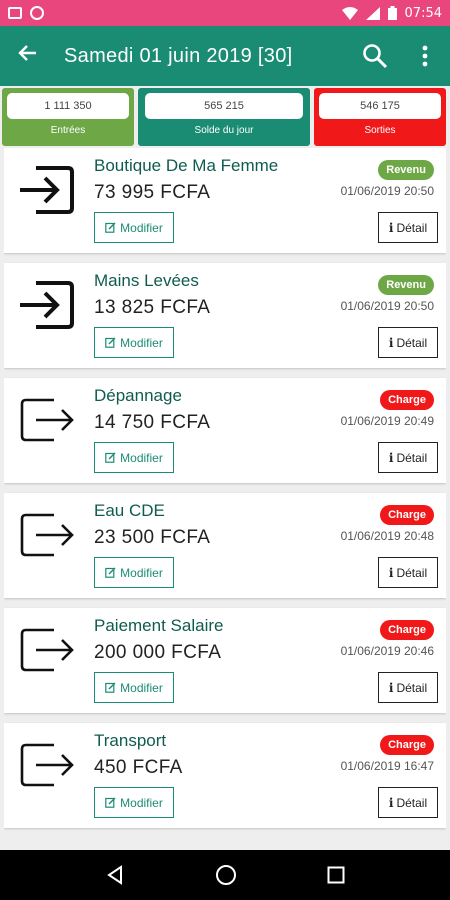  What do you see at coordinates (349, 13) in the screenshot?
I see `wifi-icon` at bounding box center [349, 13].